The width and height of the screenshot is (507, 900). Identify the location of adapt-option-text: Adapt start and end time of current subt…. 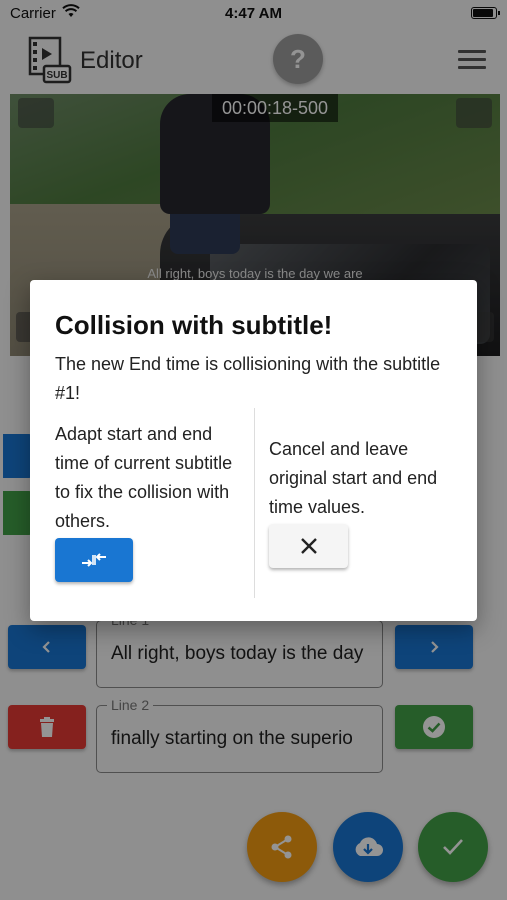
(144, 477).